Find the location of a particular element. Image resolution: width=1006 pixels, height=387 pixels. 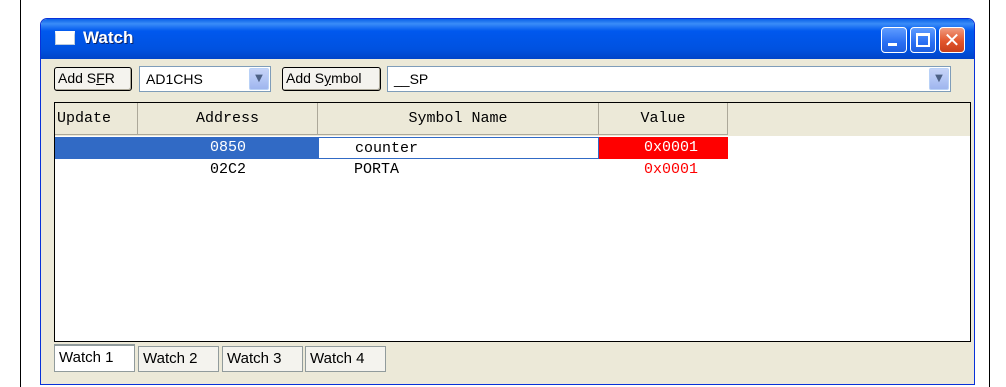

watch-tabs: Watch 1 Watch 2 Watch 3 Watch 4 is located at coordinates (504, 358).